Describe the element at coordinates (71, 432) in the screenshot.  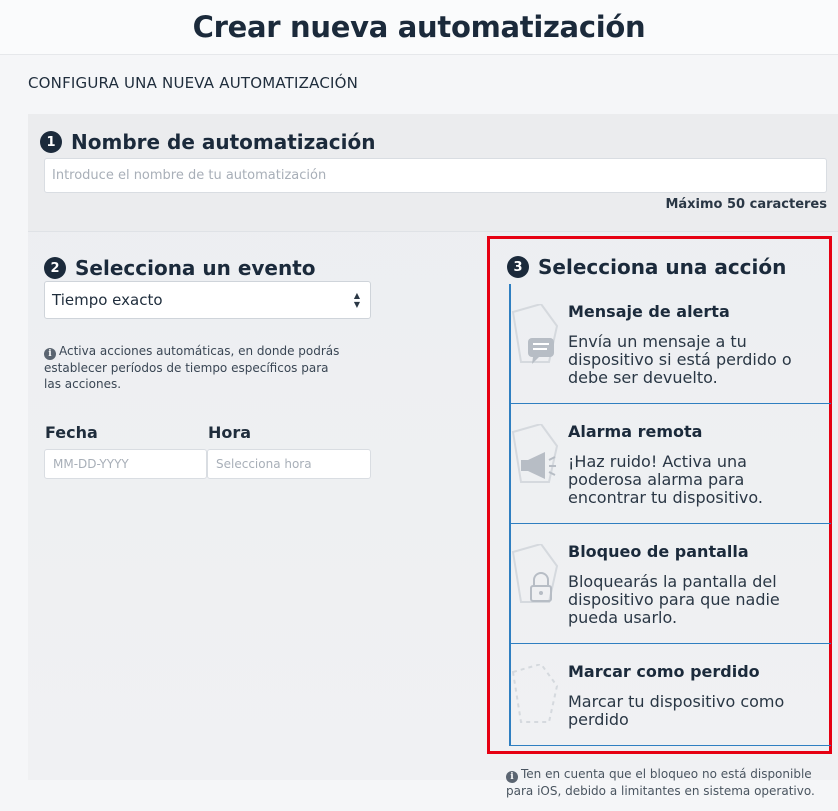
I see `date-label: Fecha` at that location.